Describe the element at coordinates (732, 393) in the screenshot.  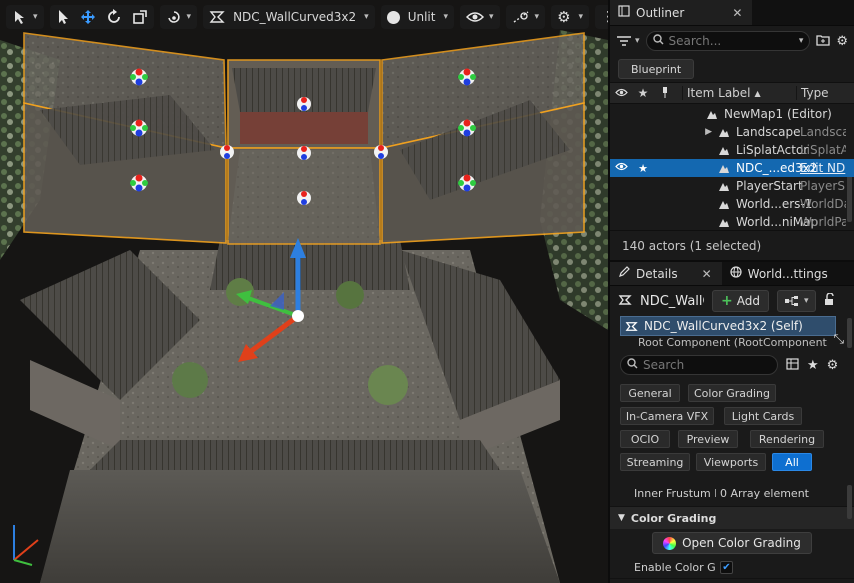
I see `filter-color-grading: Color Grading` at that location.